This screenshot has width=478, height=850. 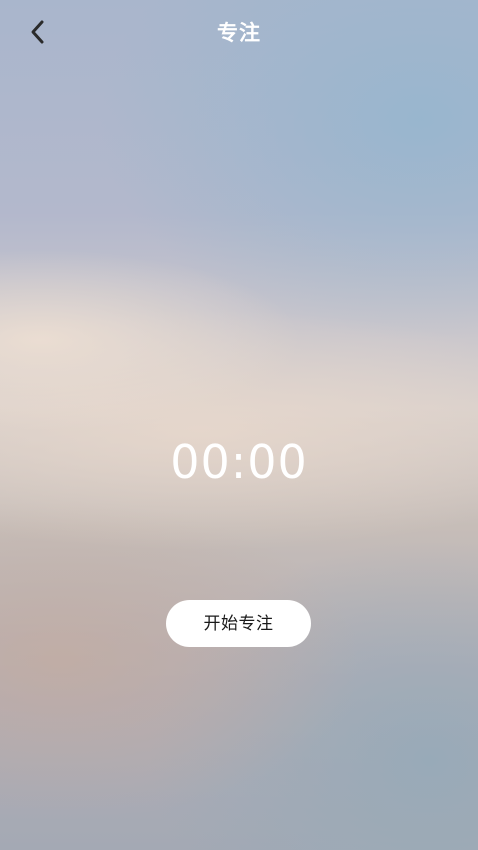 I want to click on page-title: 专注, so click(x=239, y=33).